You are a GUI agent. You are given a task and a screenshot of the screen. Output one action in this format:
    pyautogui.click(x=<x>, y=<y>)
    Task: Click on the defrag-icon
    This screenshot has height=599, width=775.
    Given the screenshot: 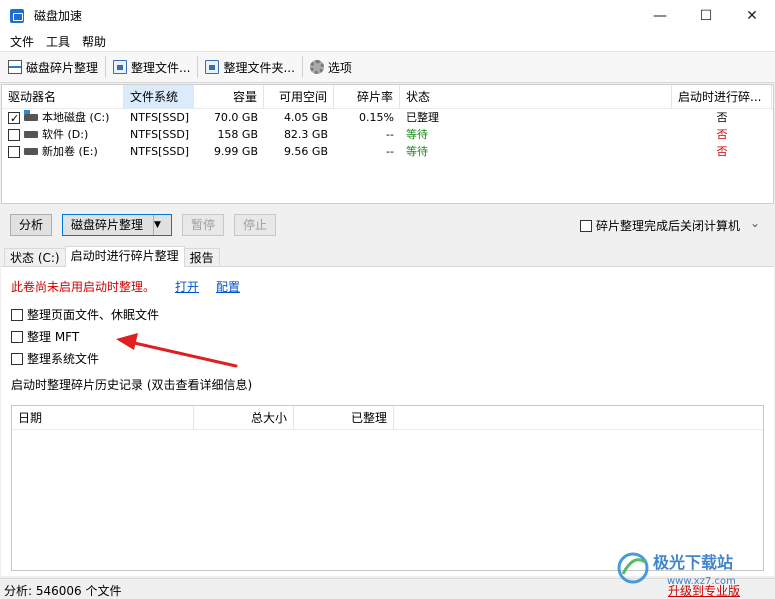 What is the action you would take?
    pyautogui.click(x=15, y=67)
    